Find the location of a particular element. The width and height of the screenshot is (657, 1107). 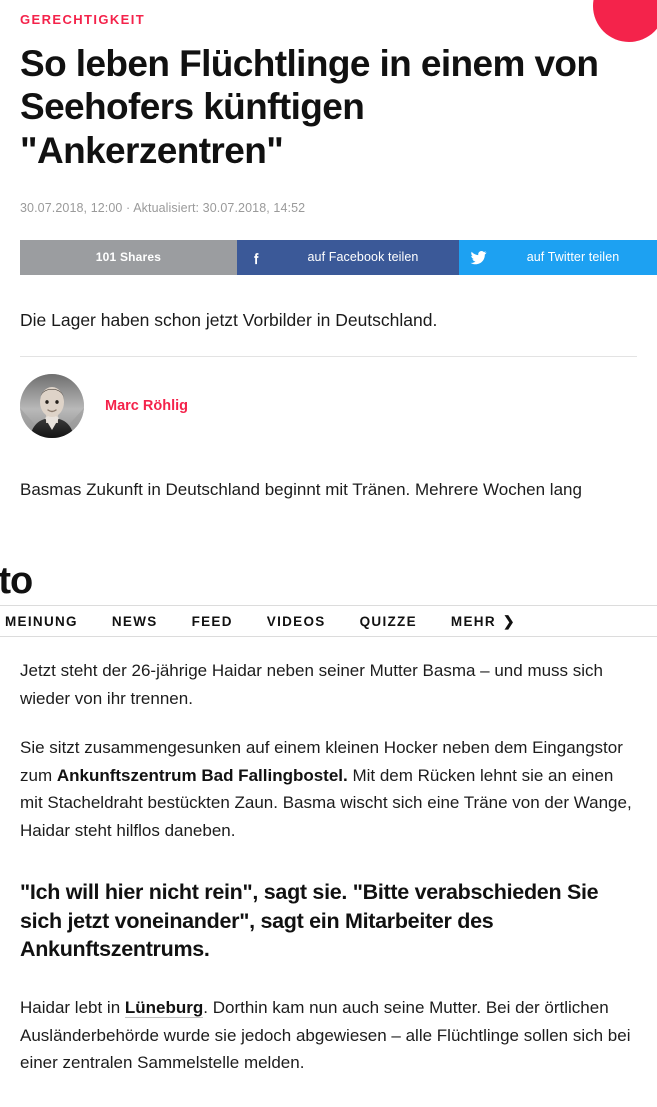

nav-item-mehr: MEHR ❯ is located at coordinates (483, 621).